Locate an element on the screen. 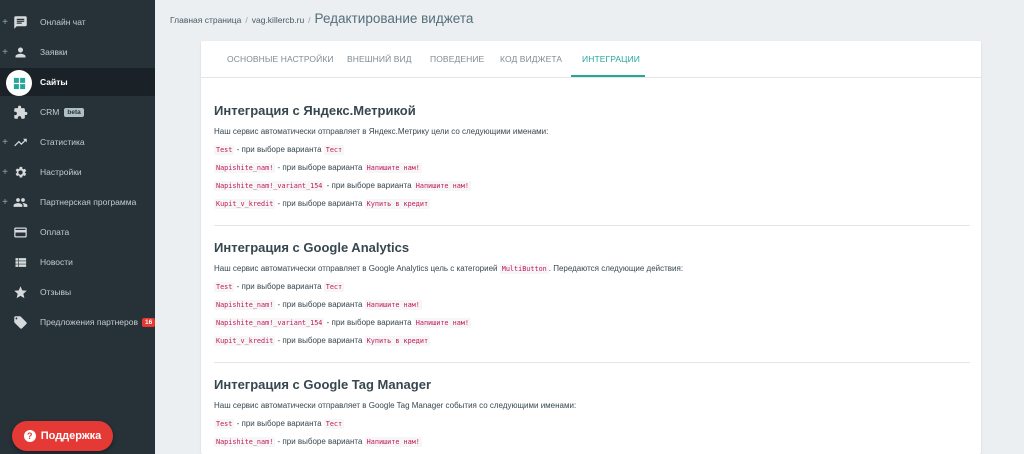 The height and width of the screenshot is (454, 1024). help-icon: ? is located at coordinates (29, 436).